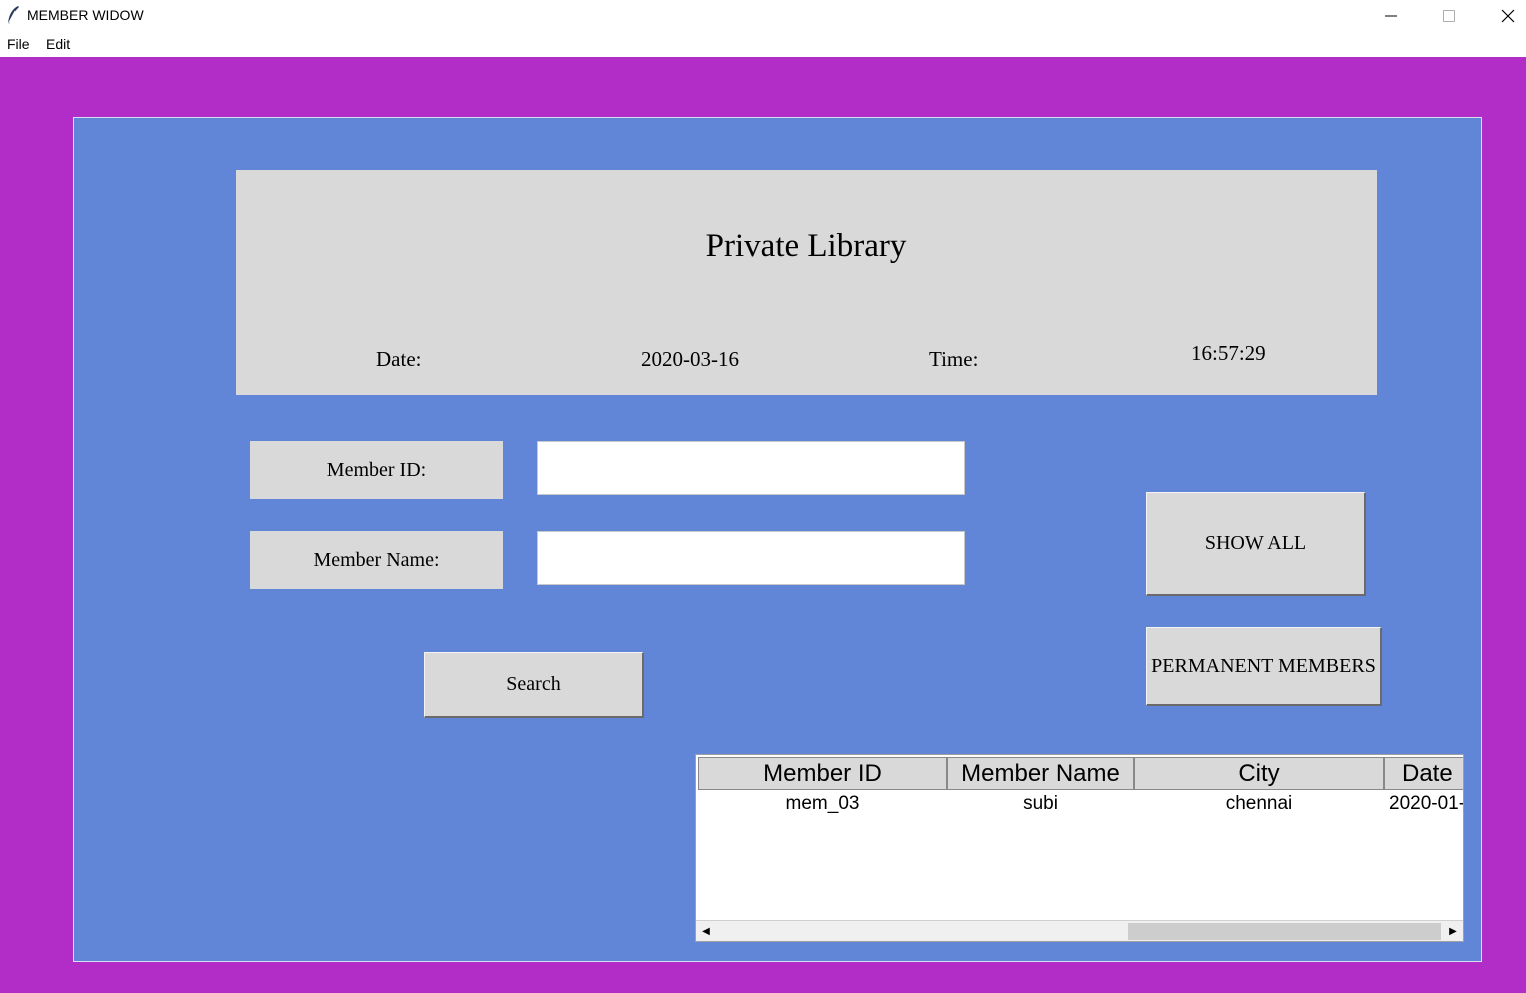 The width and height of the screenshot is (1526, 993). I want to click on member-id-input, so click(751, 468).